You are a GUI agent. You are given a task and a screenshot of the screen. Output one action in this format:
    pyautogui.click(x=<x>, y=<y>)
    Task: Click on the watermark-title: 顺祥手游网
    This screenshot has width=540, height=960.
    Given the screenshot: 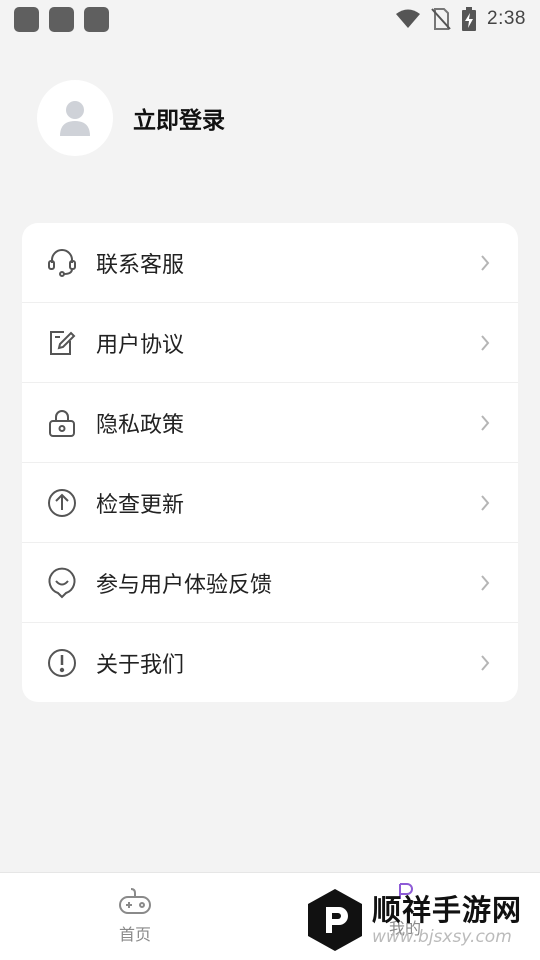 What is the action you would take?
    pyautogui.click(x=447, y=910)
    